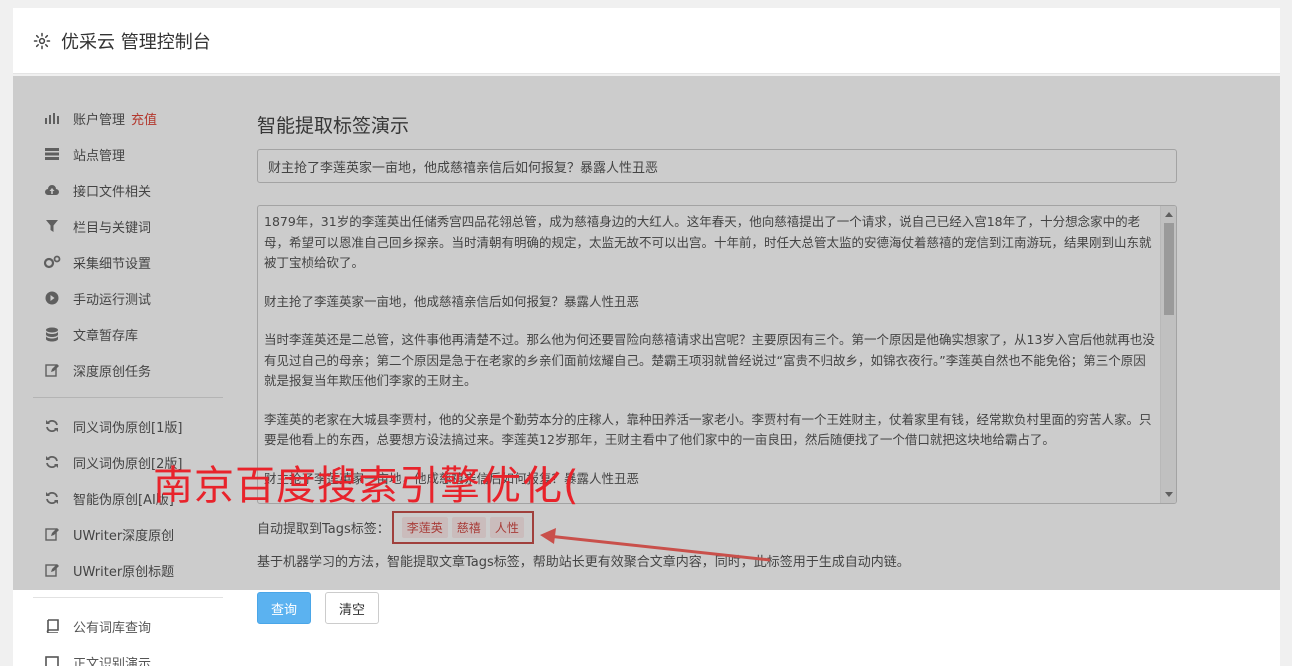  What do you see at coordinates (1168, 354) in the screenshot?
I see `content-scrollbar` at bounding box center [1168, 354].